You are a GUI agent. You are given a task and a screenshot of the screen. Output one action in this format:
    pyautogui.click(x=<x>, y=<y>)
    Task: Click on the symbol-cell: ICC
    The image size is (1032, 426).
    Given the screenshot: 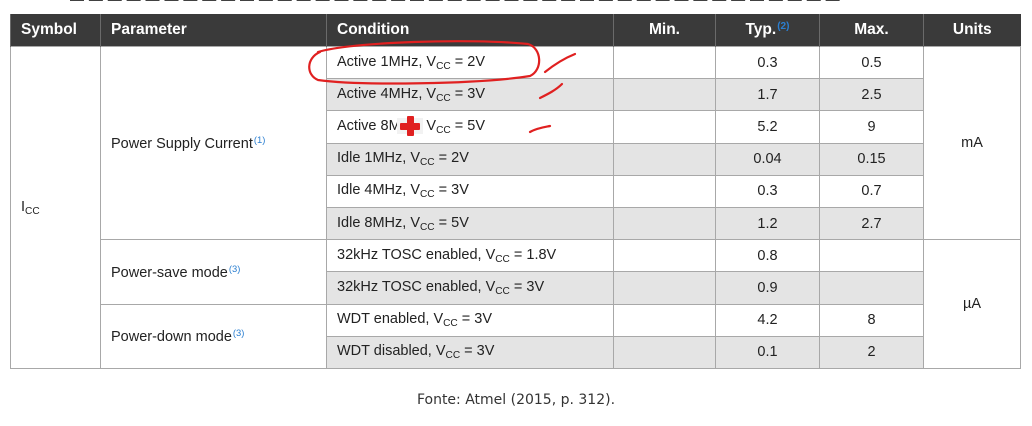 What is the action you would take?
    pyautogui.click(x=55, y=207)
    